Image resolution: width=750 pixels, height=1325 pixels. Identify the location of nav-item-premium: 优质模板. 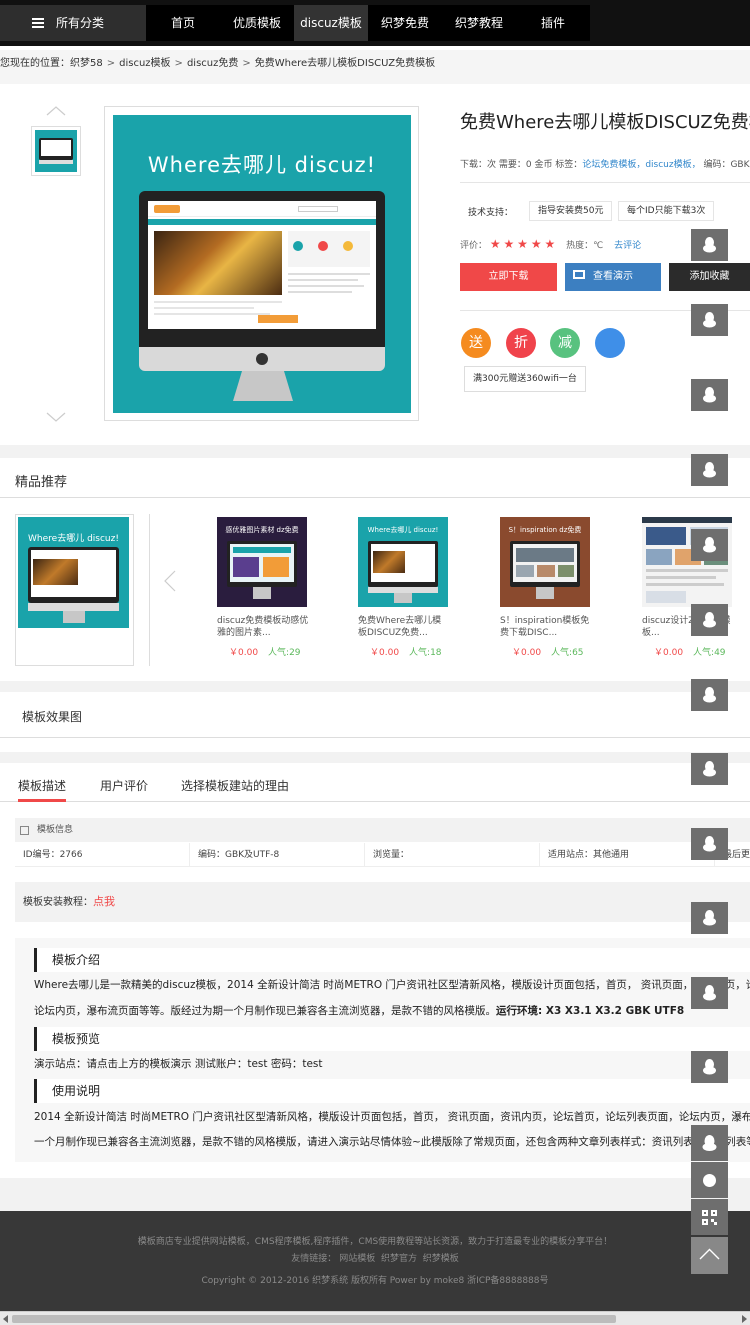
(257, 23).